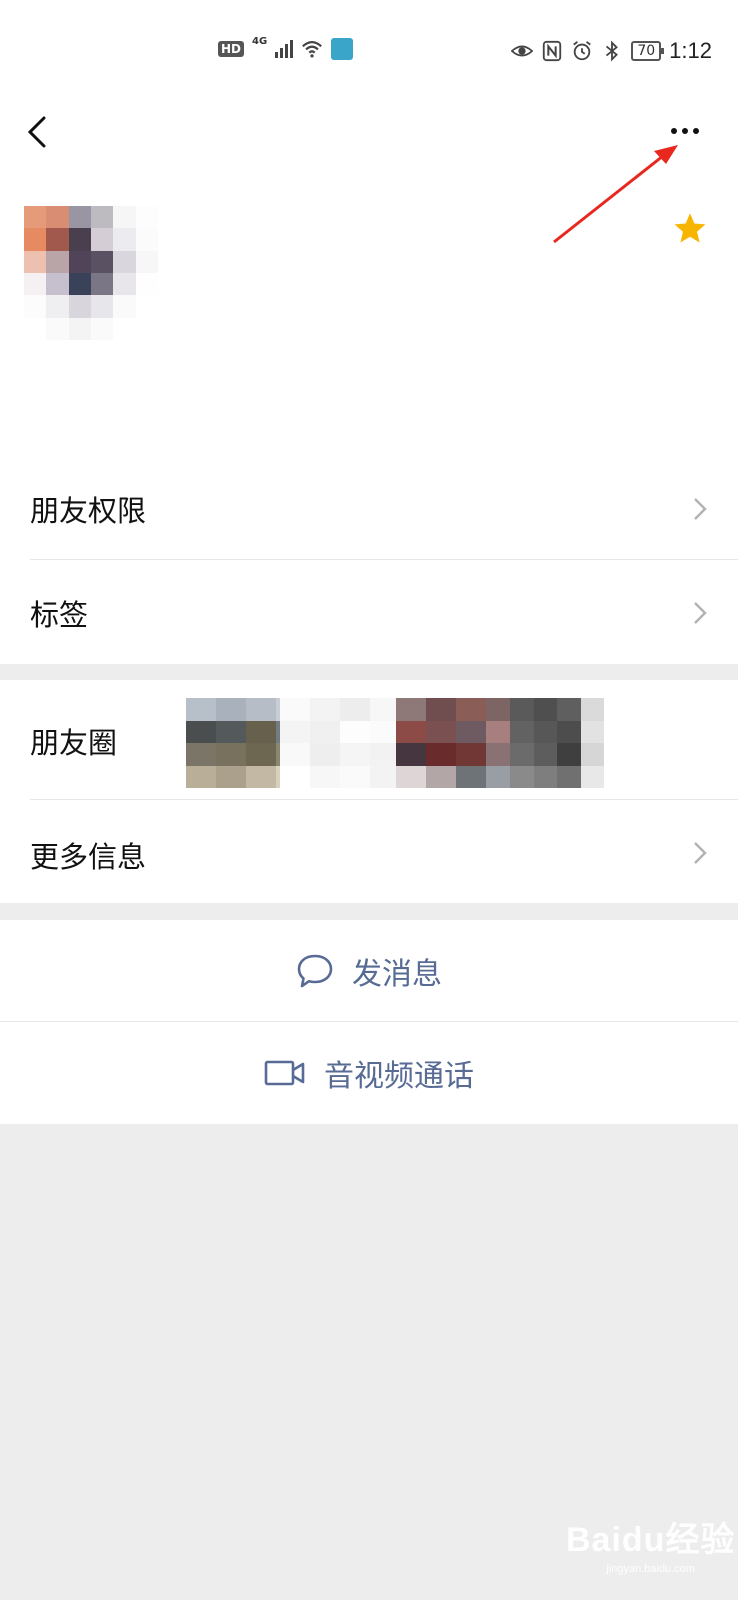 Image resolution: width=738 pixels, height=1600 pixels. I want to click on row-label: 朋友圈, so click(74, 743).